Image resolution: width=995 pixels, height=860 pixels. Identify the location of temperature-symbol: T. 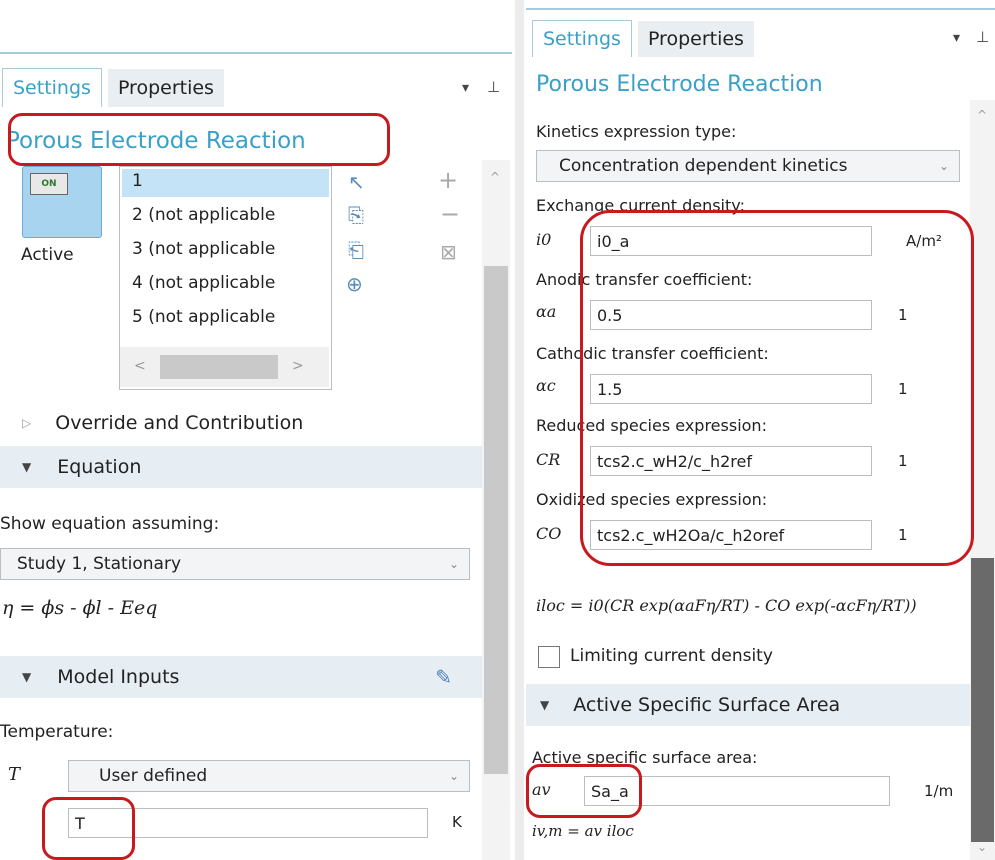
(14, 774).